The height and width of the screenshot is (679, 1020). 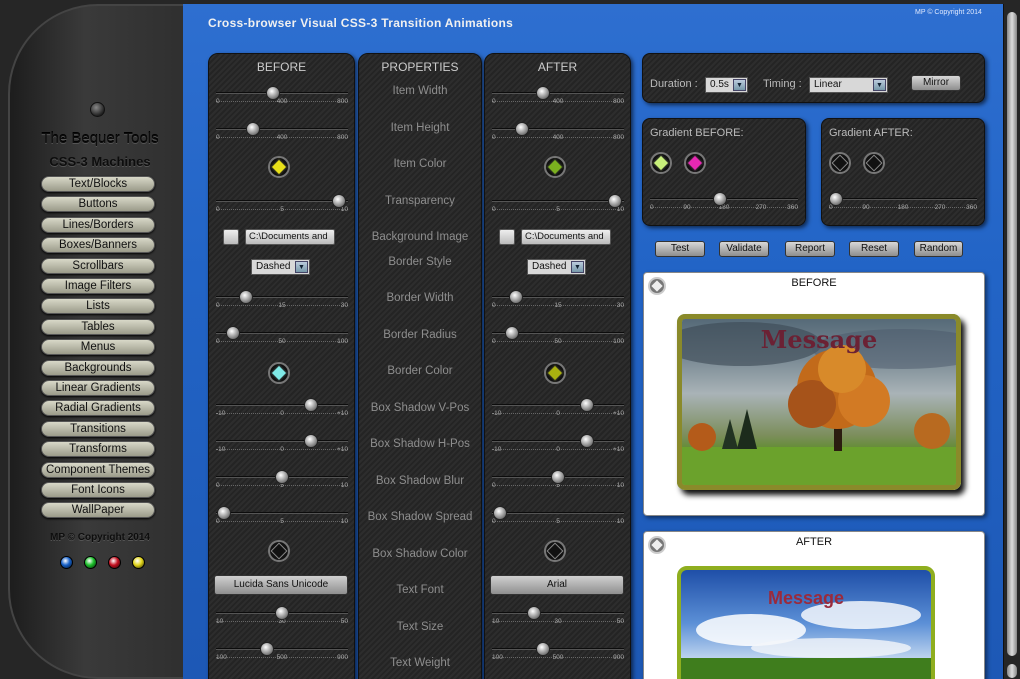 What do you see at coordinates (556, 267) in the screenshot?
I see `after-border-style-select: Dashed ▼` at bounding box center [556, 267].